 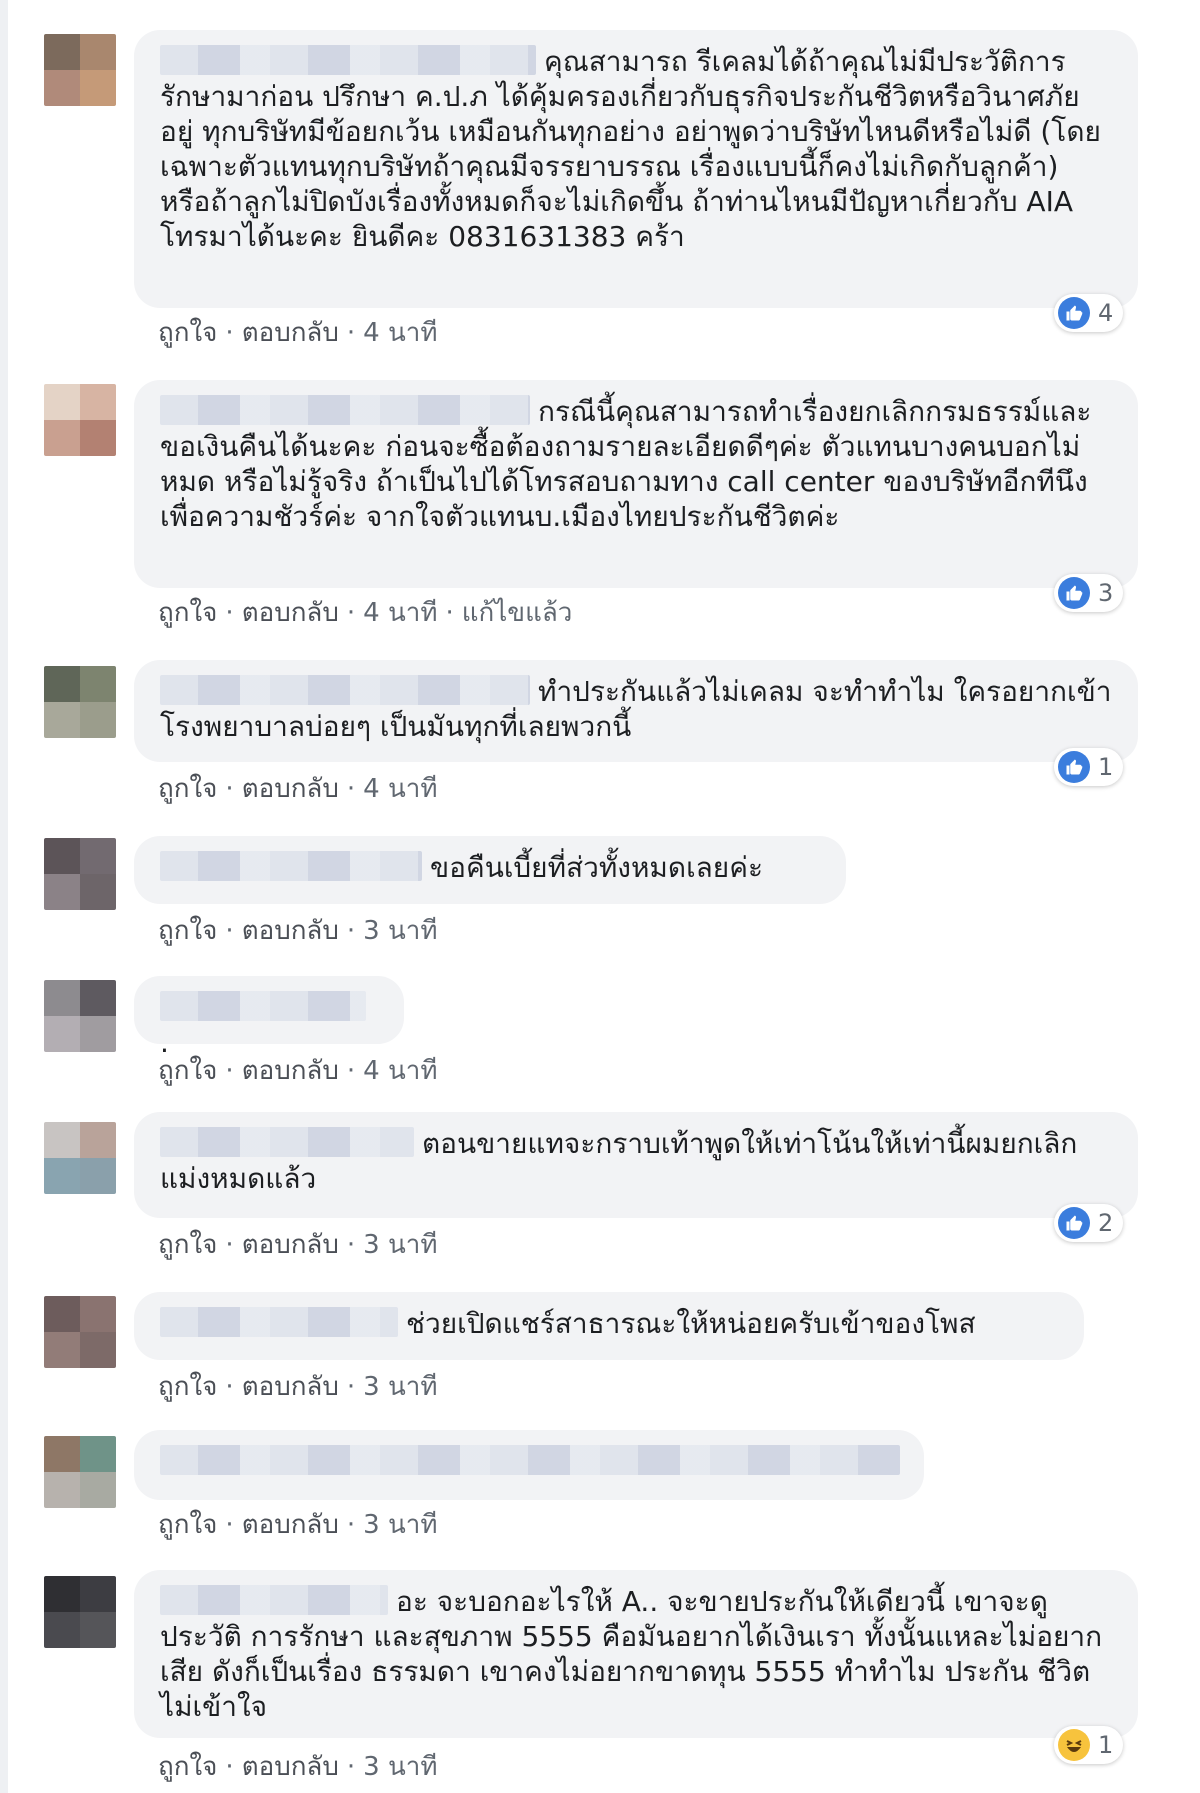 I want to click on comment-text: ขอคืนเบี้ยที่ส่วทั้งหมดเลยค่ะ, so click(x=596, y=867).